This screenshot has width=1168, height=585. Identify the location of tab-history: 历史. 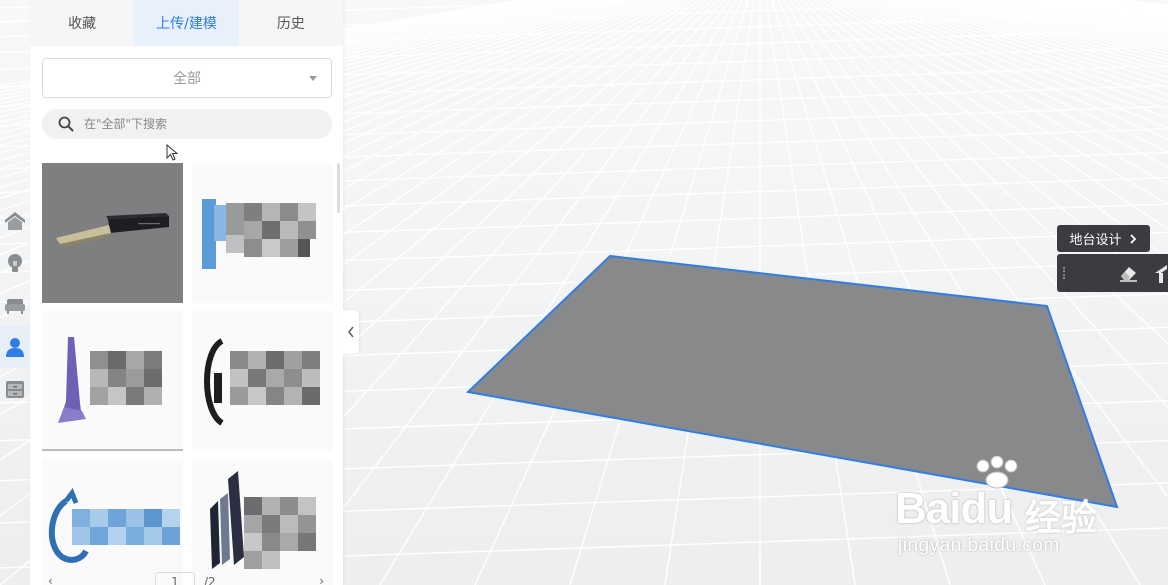
(291, 23).